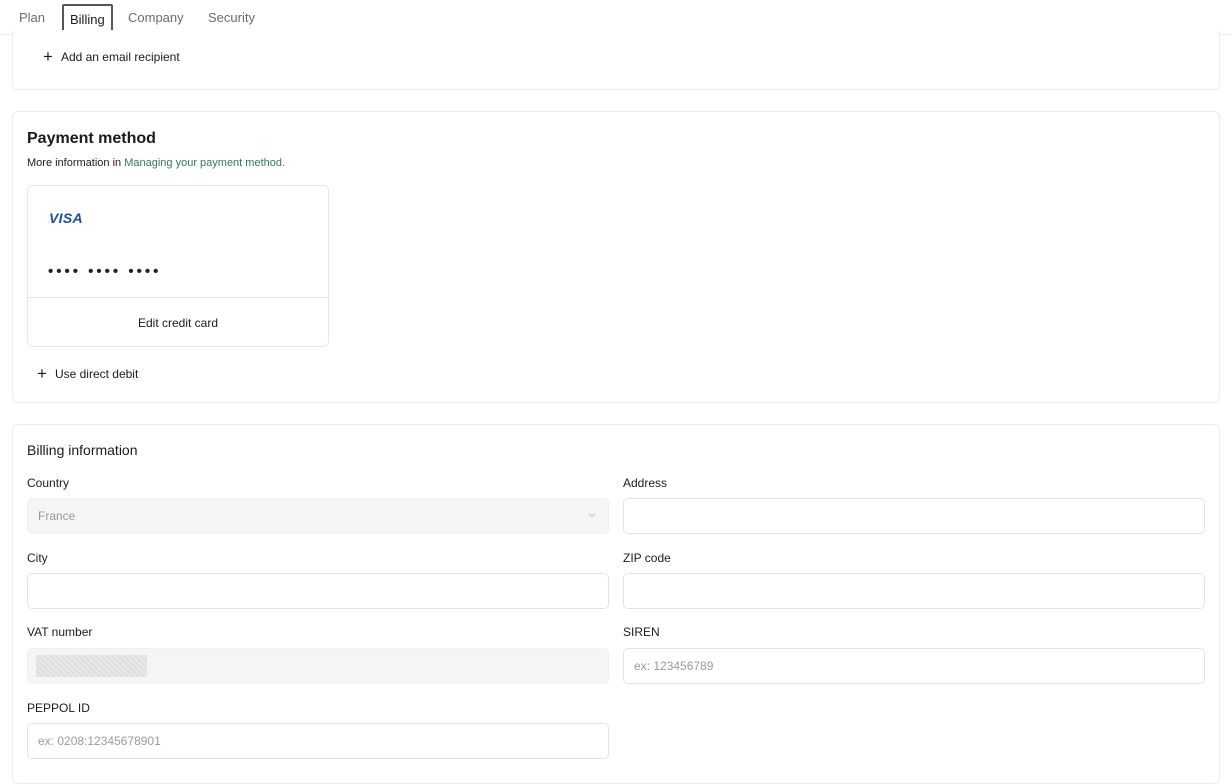 This screenshot has height=784, width=1232. Describe the element at coordinates (318, 666) in the screenshot. I see `vat-number-field` at that location.